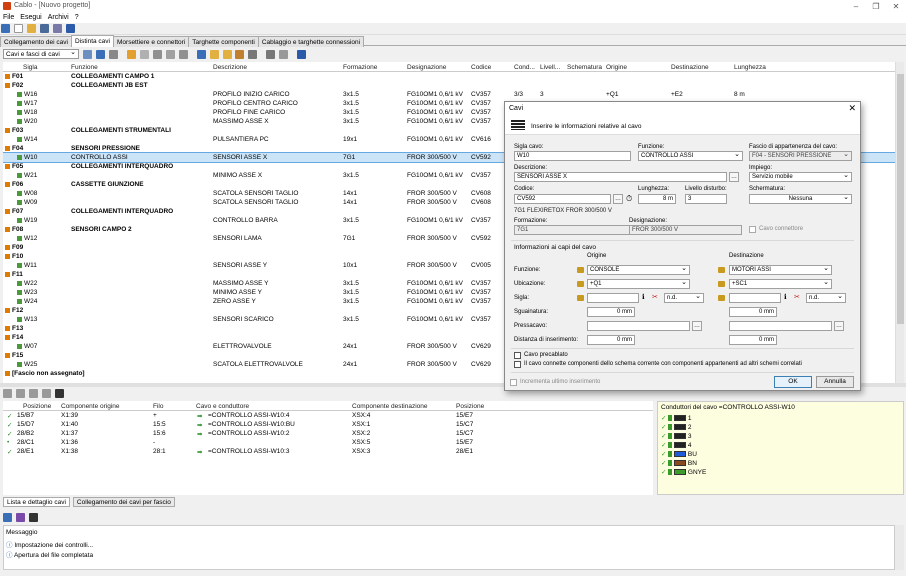 This screenshot has width=906, height=576. I want to click on wire-item: ✓ GNYE, so click(721, 472).